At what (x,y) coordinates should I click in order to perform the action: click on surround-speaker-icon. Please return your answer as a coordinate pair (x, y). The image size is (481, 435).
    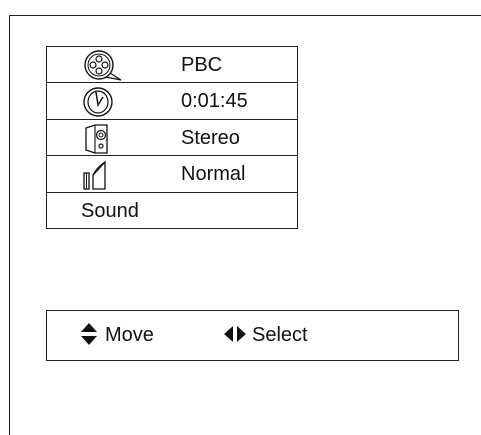
    Looking at the image, I should click on (101, 173).